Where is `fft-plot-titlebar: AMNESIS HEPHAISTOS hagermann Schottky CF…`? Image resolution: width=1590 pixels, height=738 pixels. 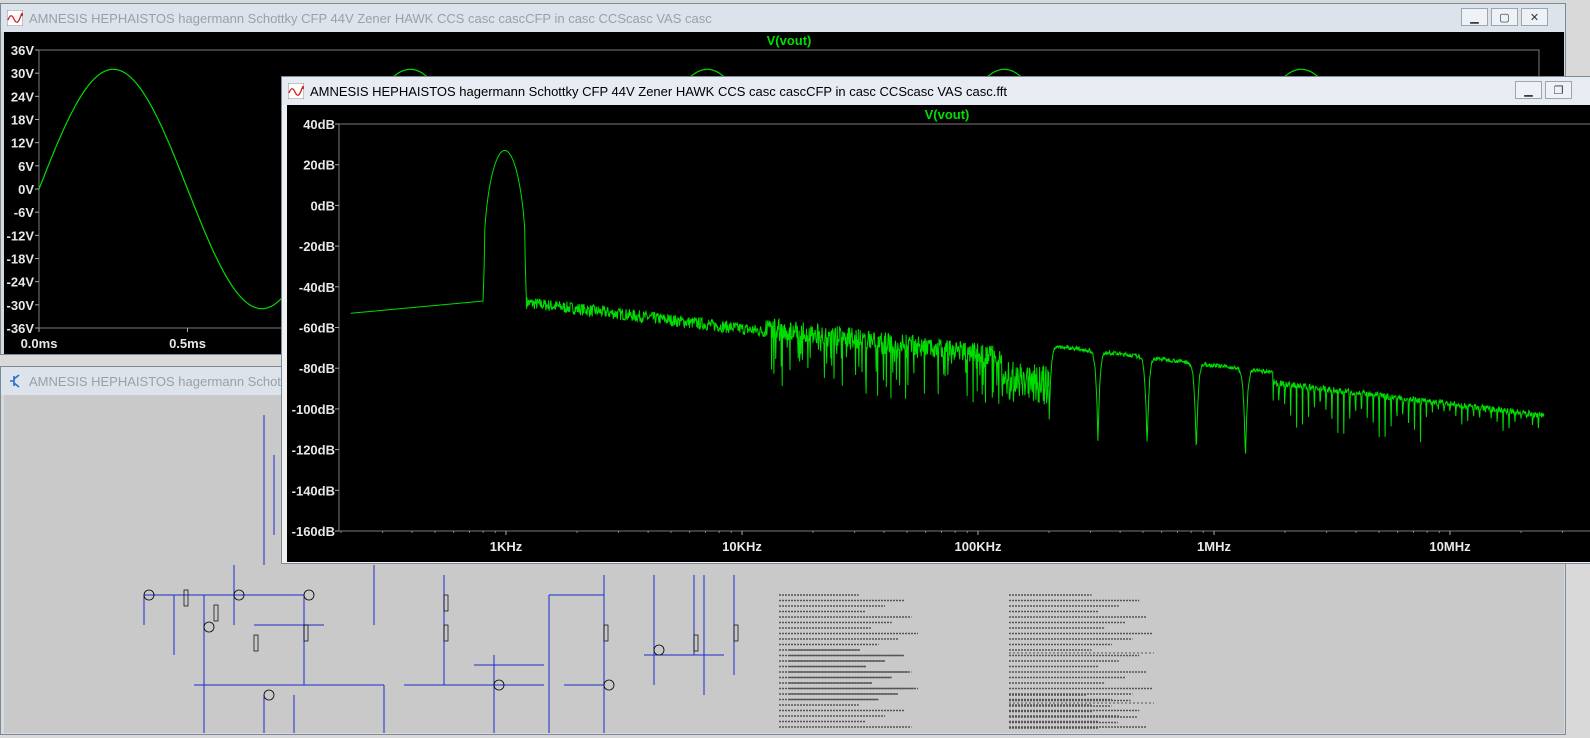 fft-plot-titlebar: AMNESIS HEPHAISTOS hagermann Schottky CF… is located at coordinates (936, 91).